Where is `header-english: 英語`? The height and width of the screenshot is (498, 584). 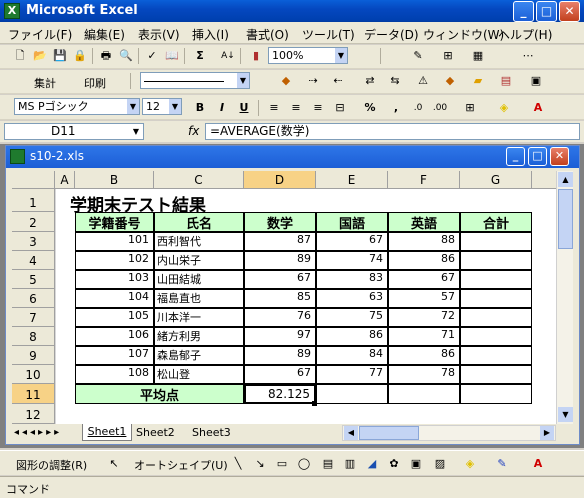
header-english: 英語 is located at coordinates (424, 222).